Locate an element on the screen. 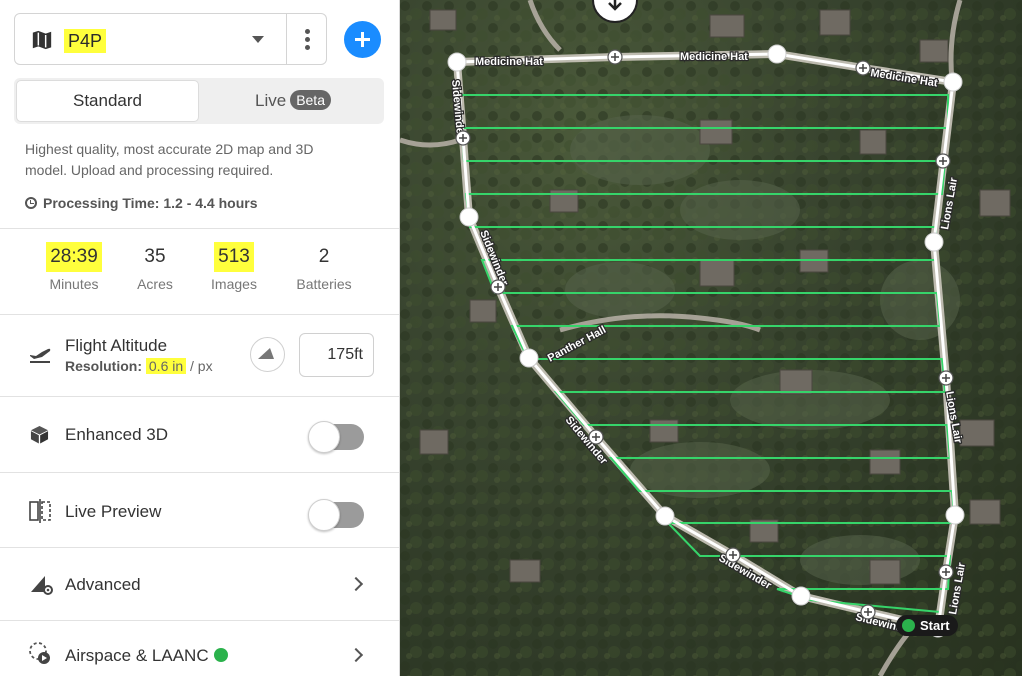  tab-live: Live Beta is located at coordinates (293, 101).